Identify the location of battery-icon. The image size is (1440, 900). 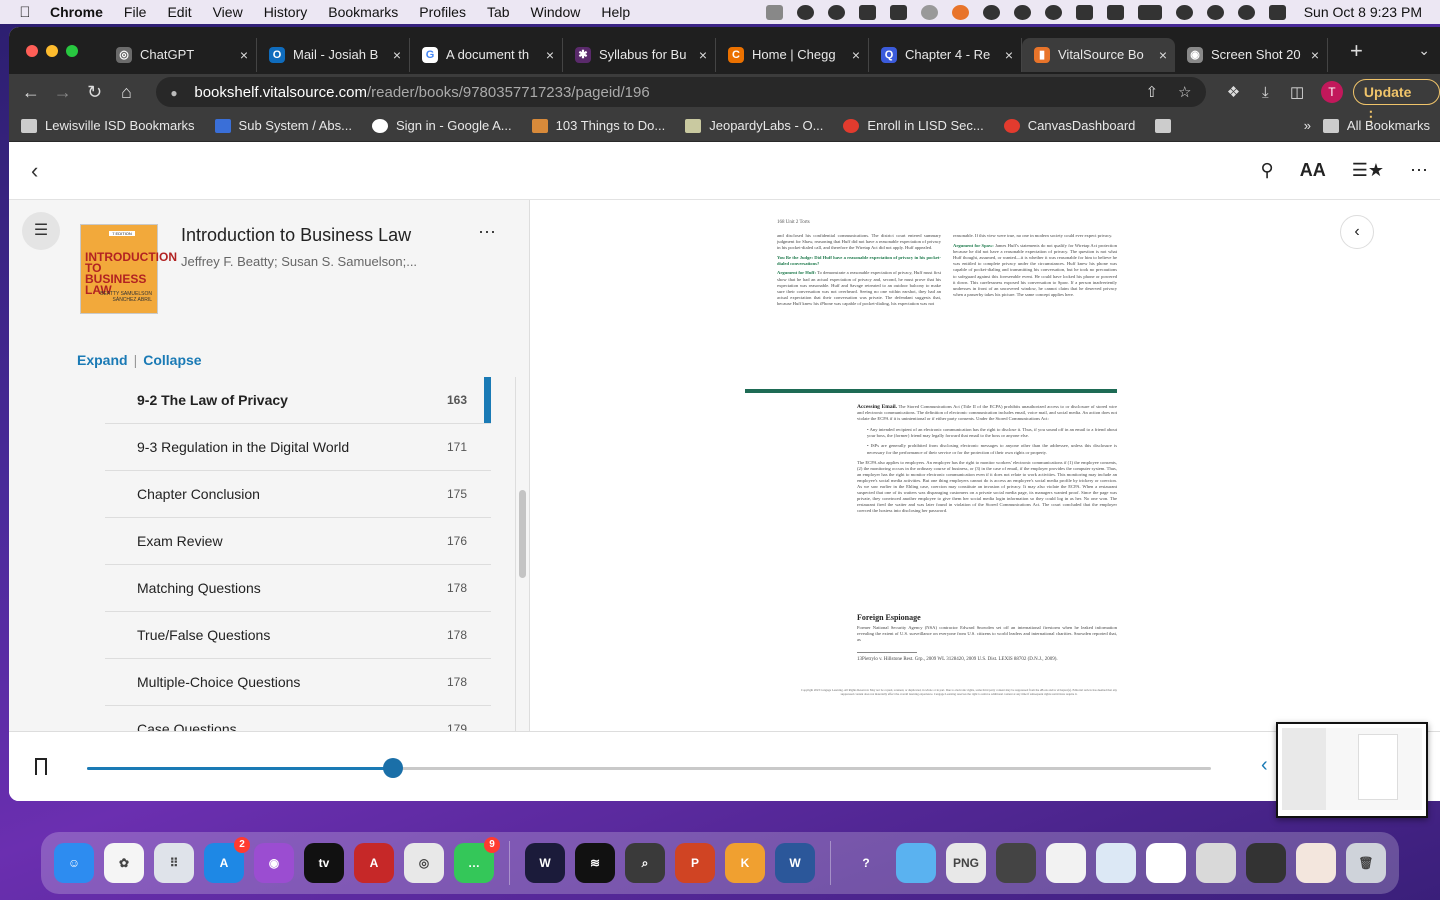
(1149, 12).